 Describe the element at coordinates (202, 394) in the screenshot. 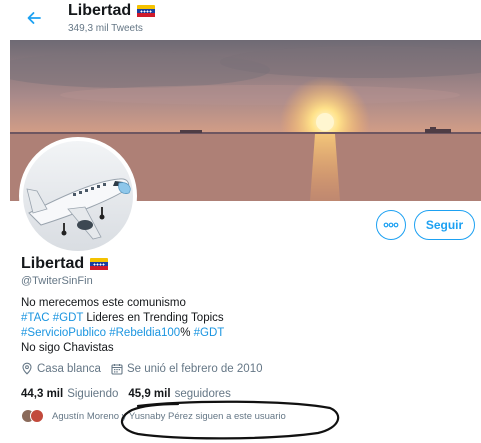

I see `followers-label: seguidores` at that location.